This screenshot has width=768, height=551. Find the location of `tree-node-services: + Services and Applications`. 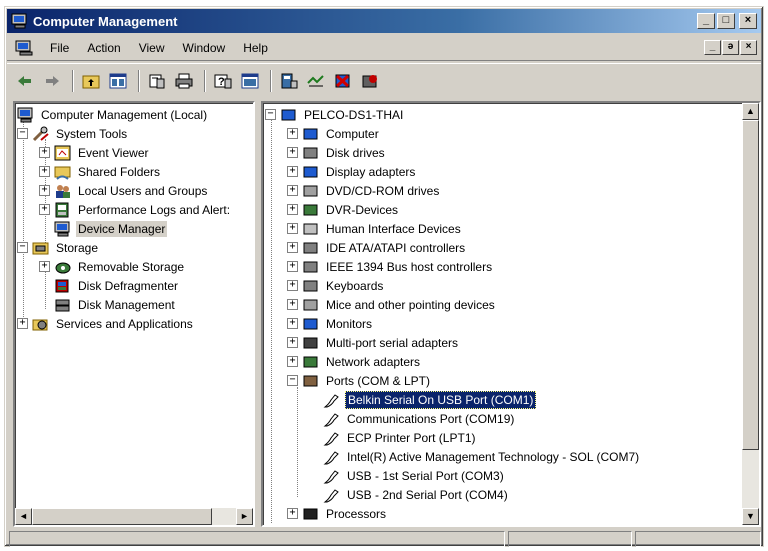

tree-node-services: + Services and Applications is located at coordinates (106, 323).